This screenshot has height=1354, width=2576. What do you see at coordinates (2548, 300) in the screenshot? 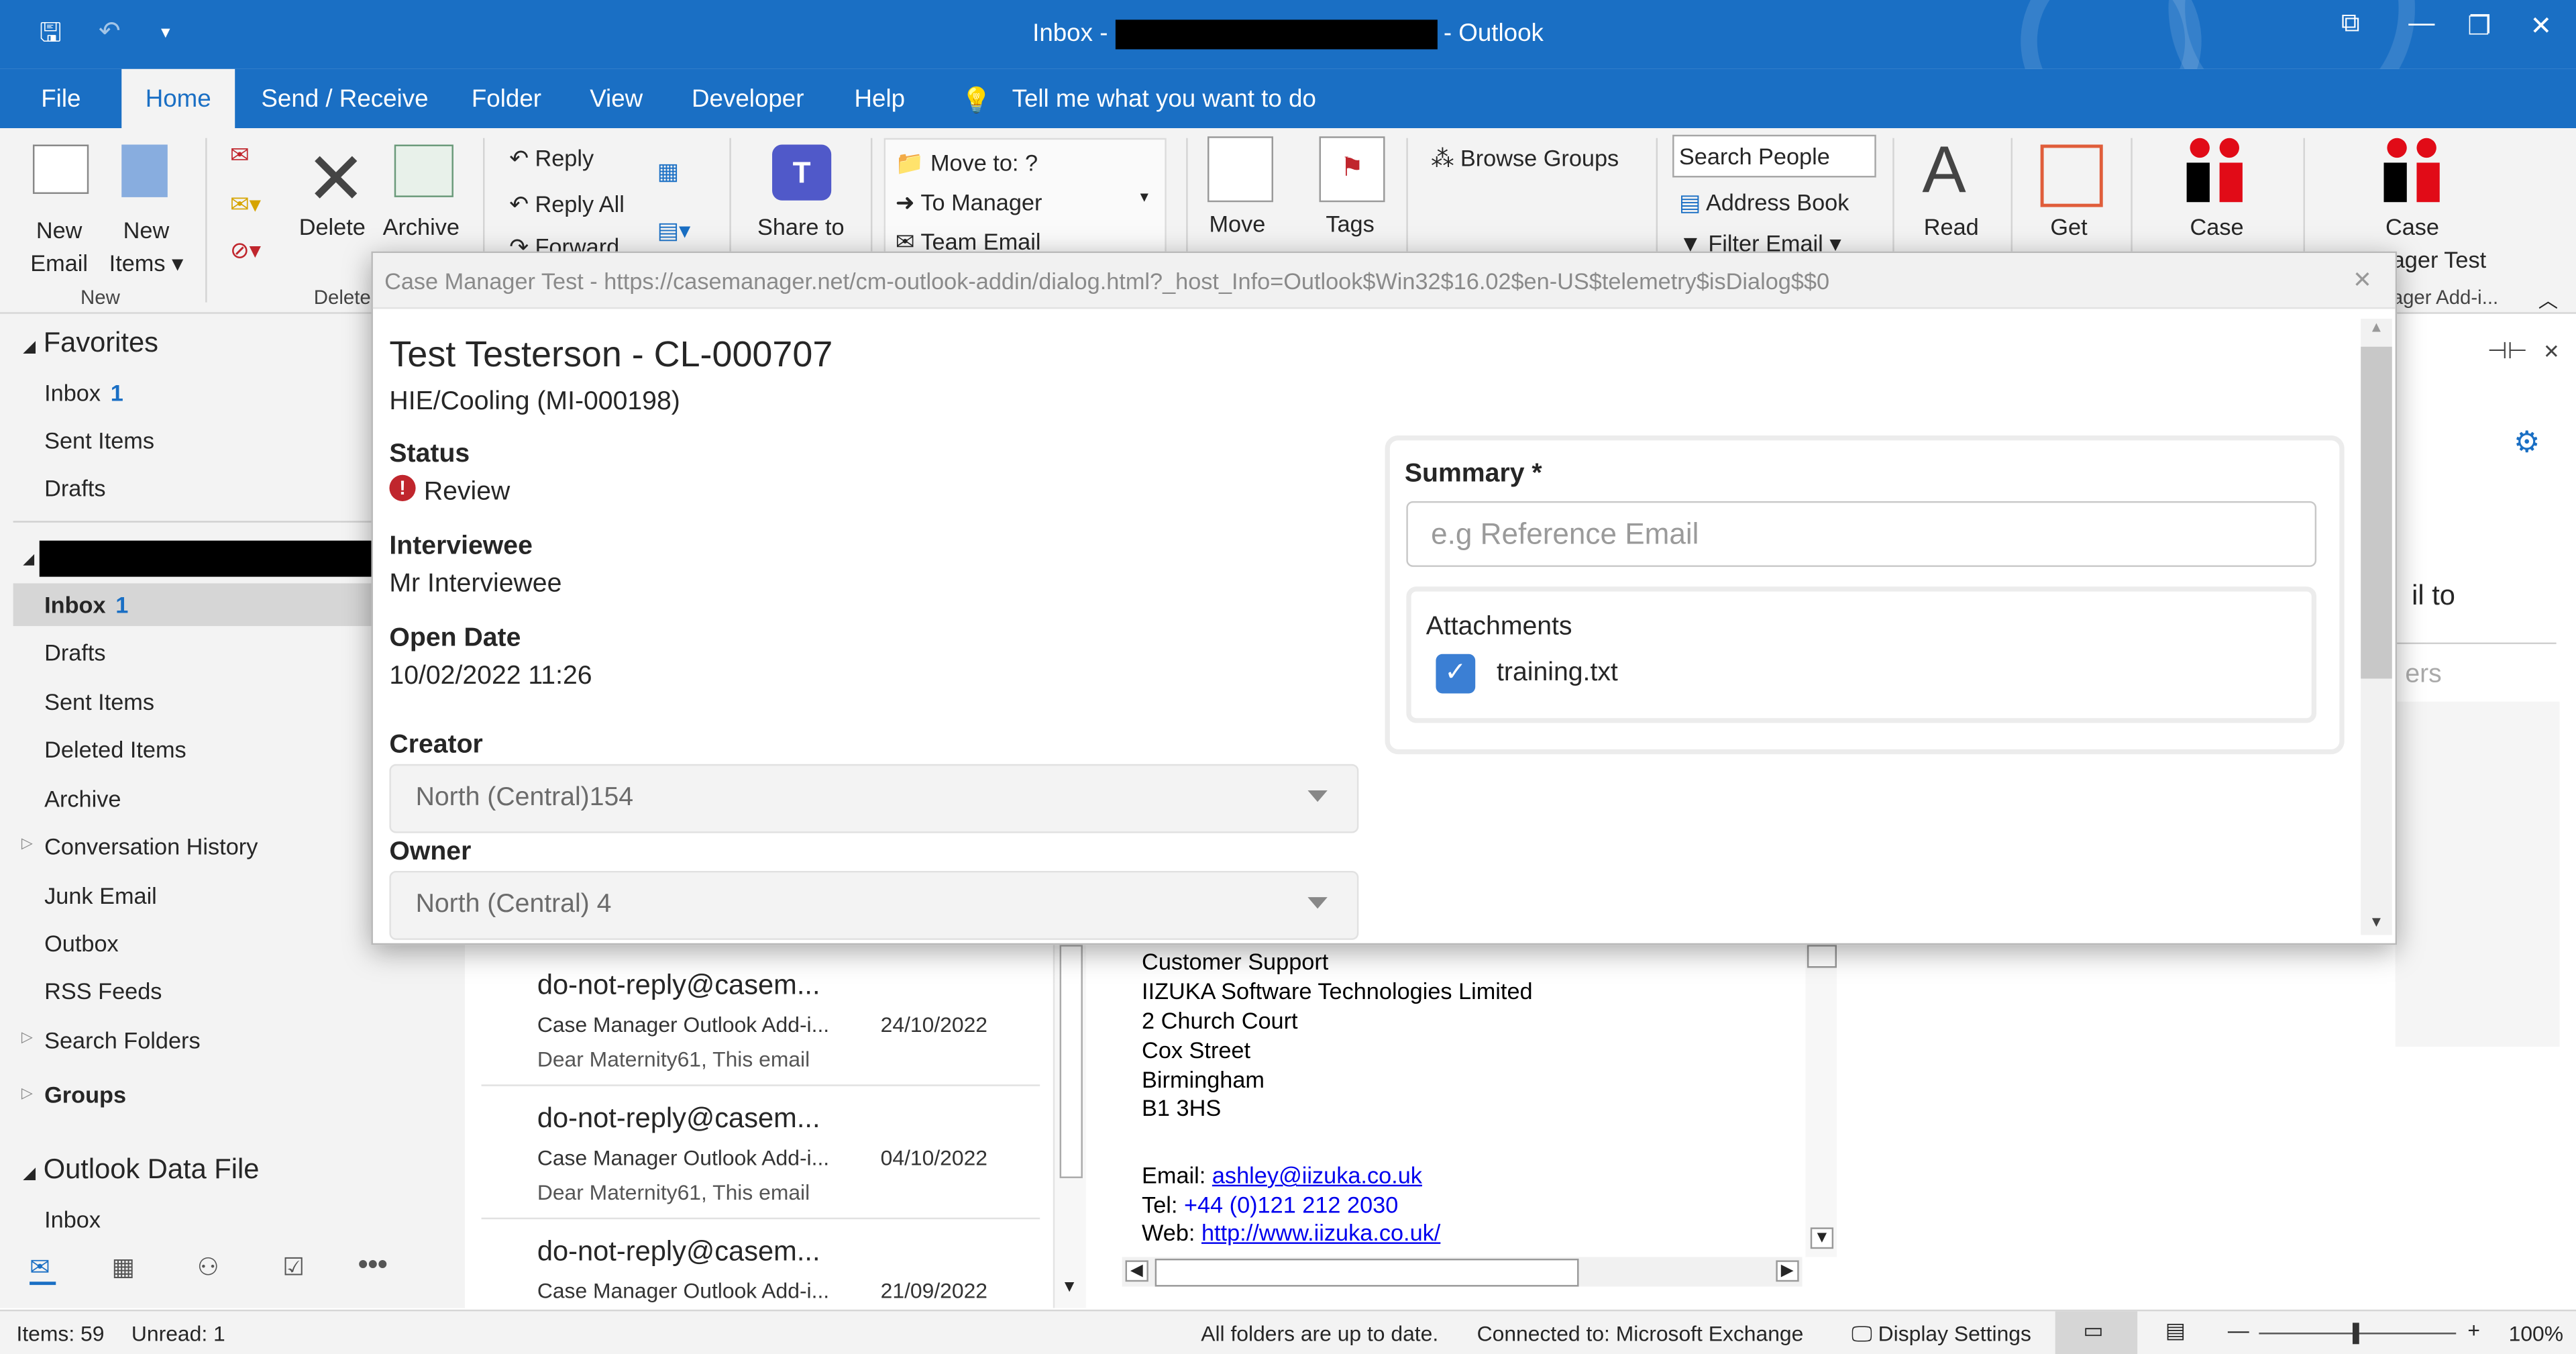
I see `collapse-ribbon-icon: ︿` at bounding box center [2548, 300].